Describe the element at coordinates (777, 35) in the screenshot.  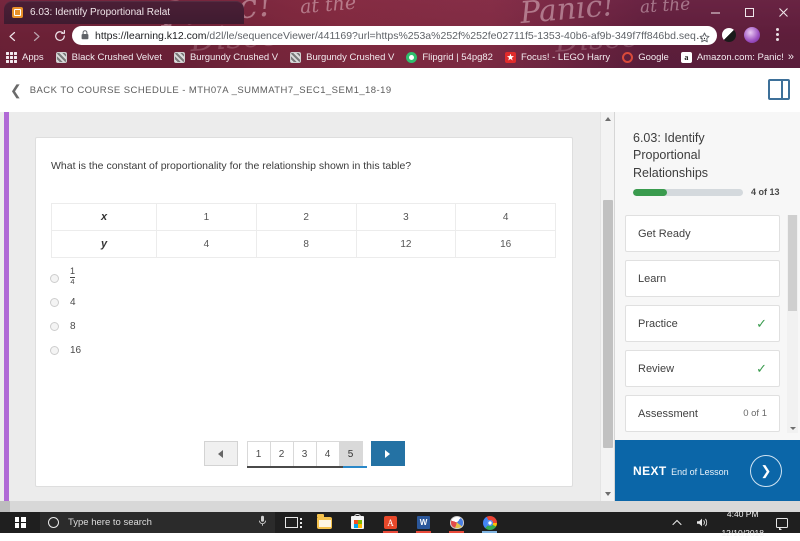
I see `chrome-menu-icon` at that location.